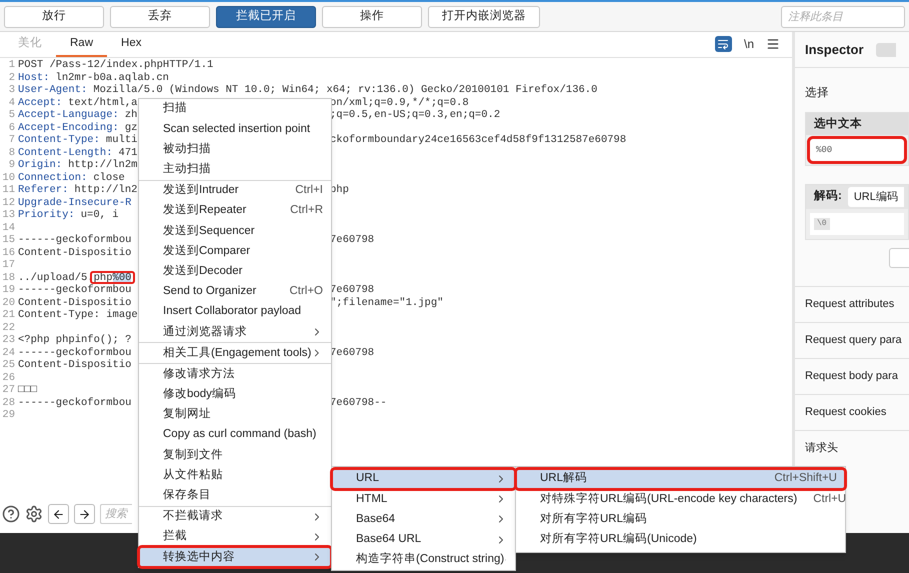 Image resolution: width=909 pixels, height=573 pixels. Describe the element at coordinates (103, 165) in the screenshot. I see `code-text: http://ln2m` at that location.